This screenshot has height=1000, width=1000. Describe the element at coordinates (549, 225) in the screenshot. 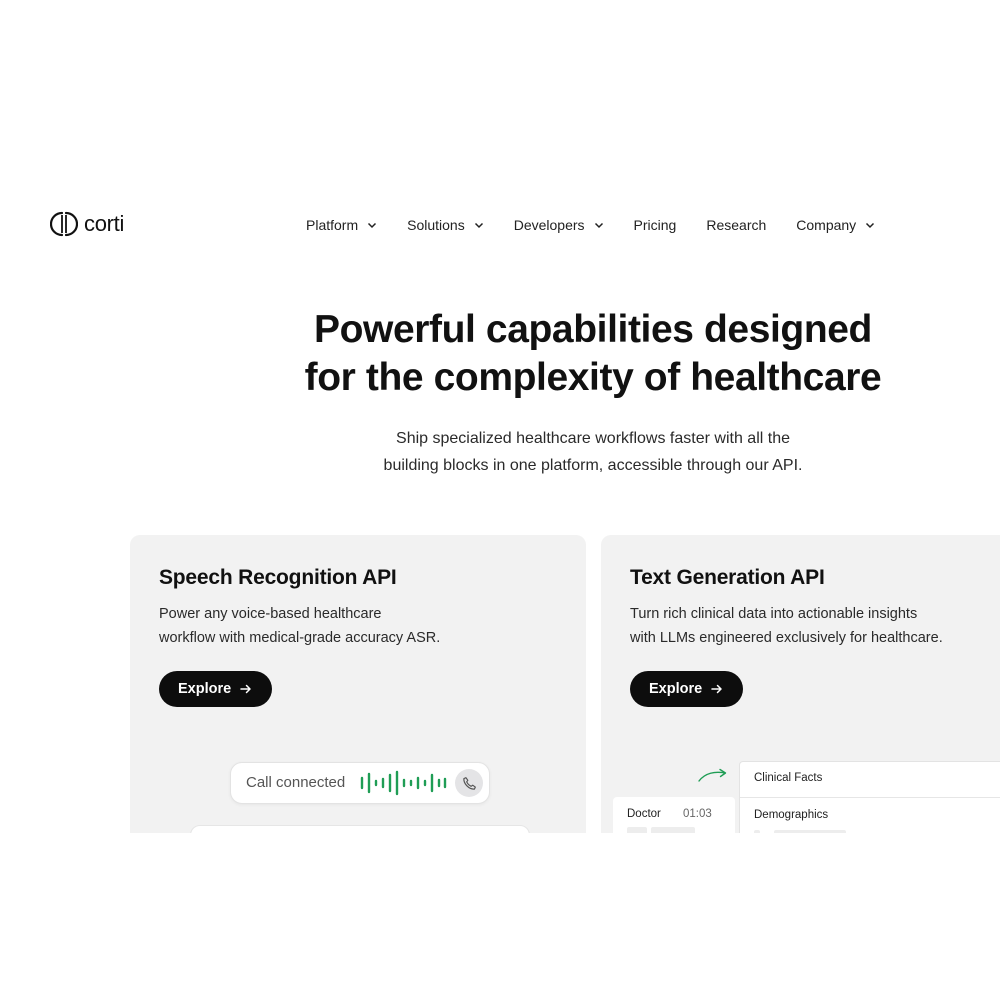

I see `nav-label: Developers` at that location.